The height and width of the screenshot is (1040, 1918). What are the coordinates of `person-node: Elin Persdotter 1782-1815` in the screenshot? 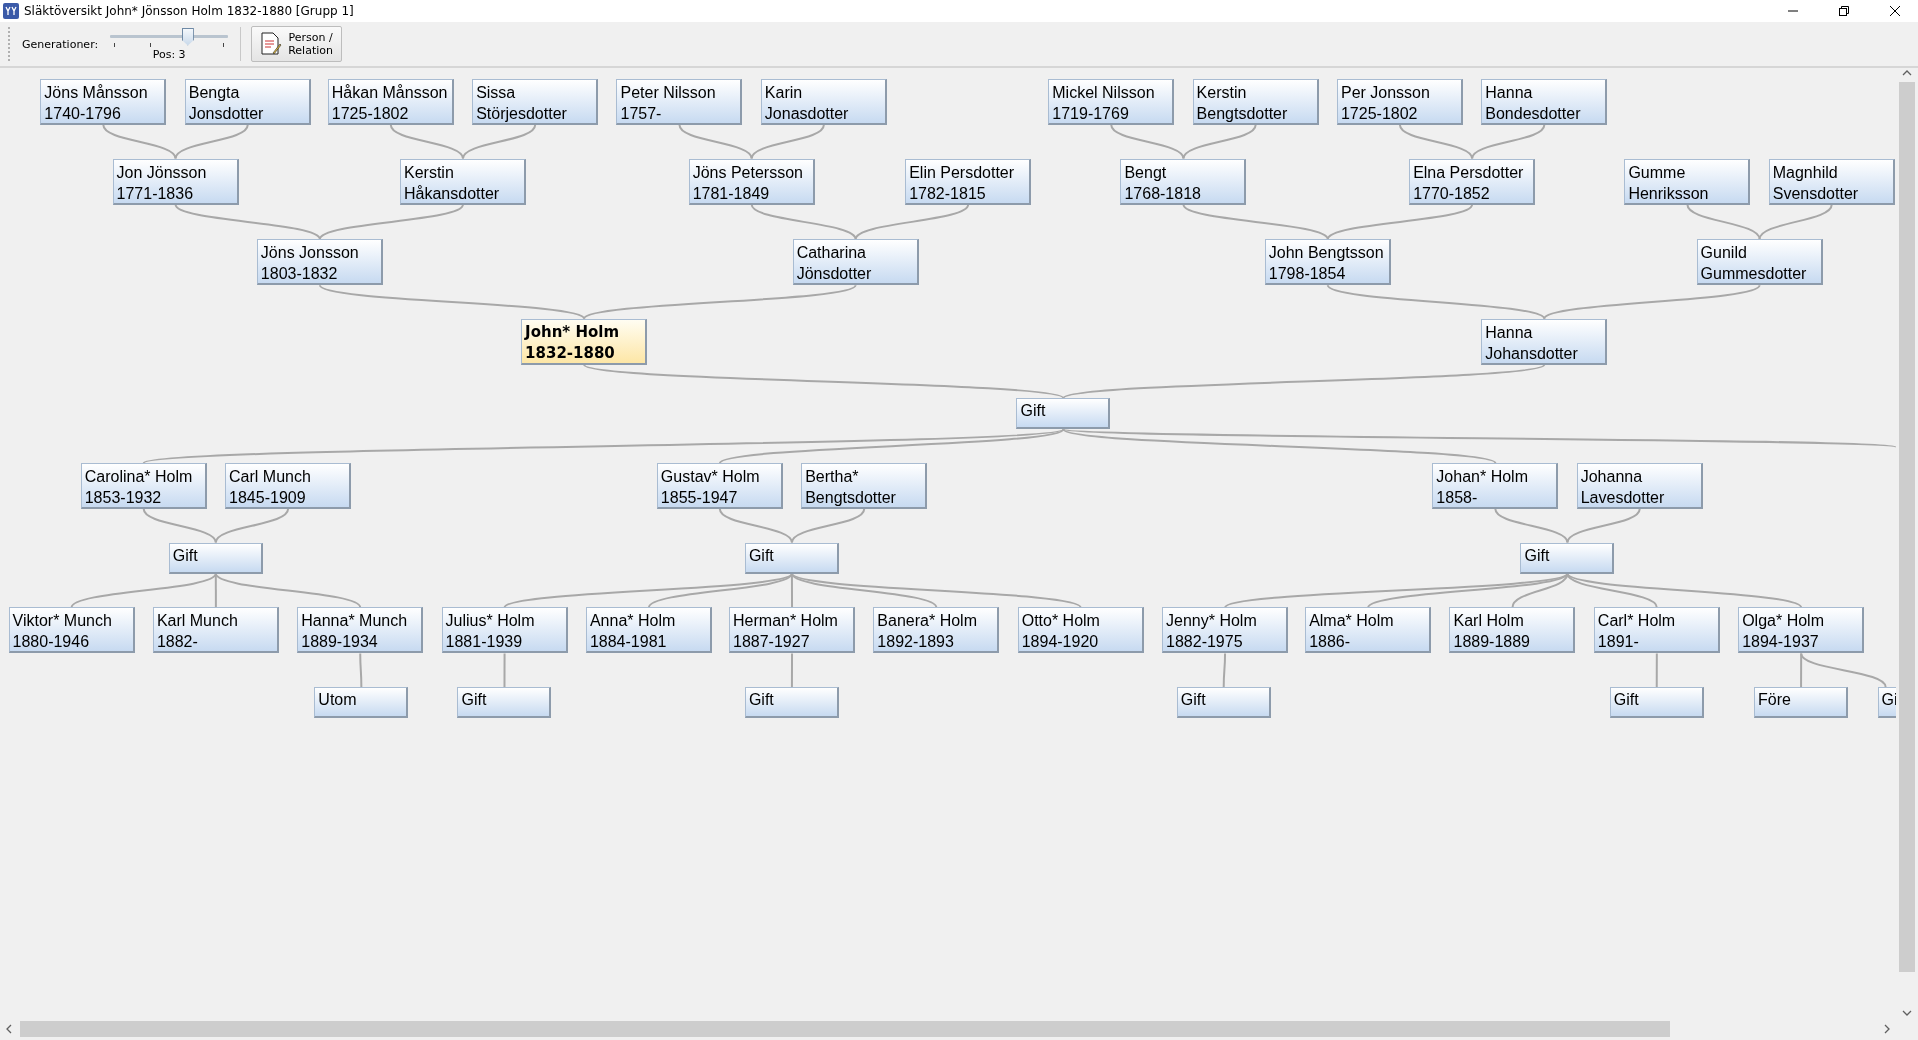 It's located at (968, 181).